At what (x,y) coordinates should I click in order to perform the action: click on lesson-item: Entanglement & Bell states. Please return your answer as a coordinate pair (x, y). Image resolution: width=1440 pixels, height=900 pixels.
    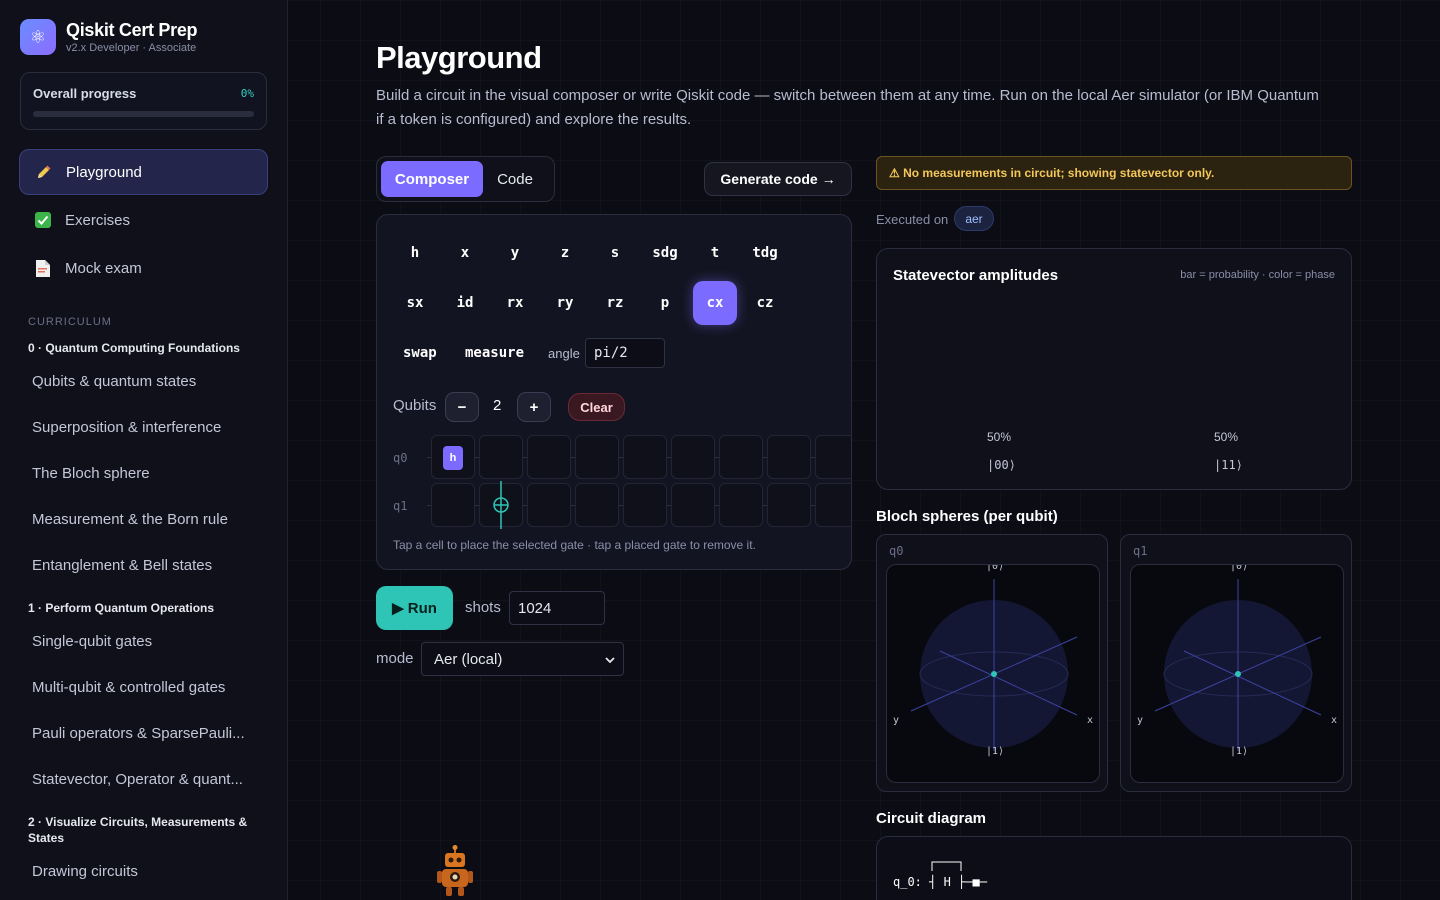
    Looking at the image, I should click on (122, 565).